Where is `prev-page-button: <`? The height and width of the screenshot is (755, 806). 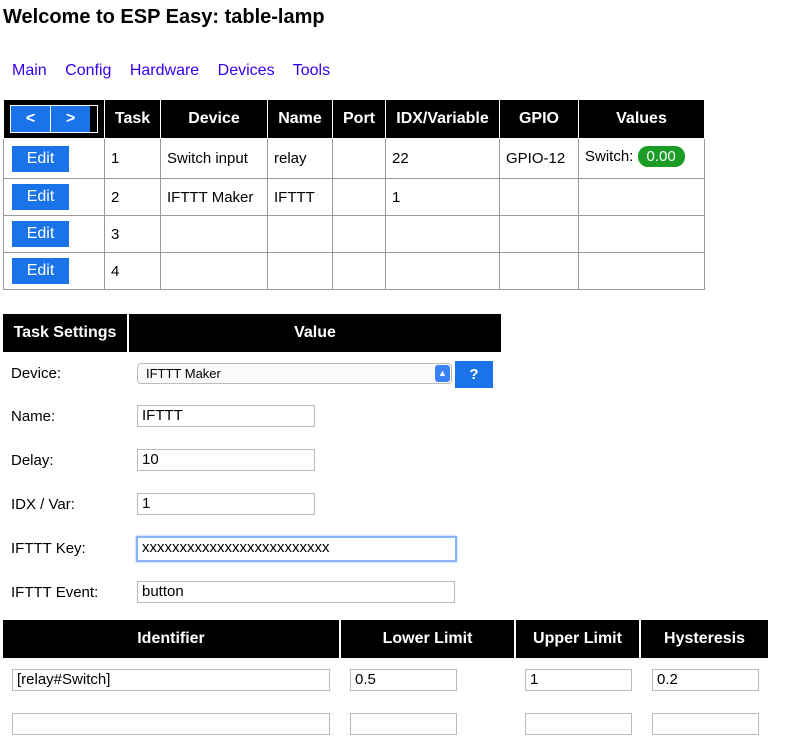
prev-page-button: < is located at coordinates (30, 119).